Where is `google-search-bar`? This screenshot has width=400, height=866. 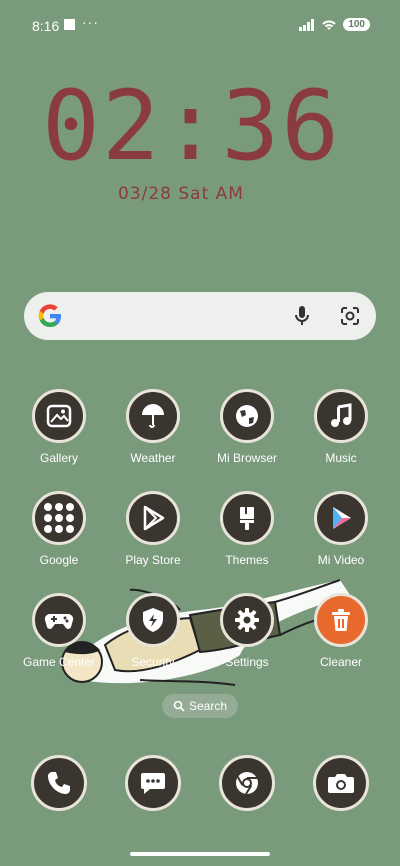 google-search-bar is located at coordinates (200, 316).